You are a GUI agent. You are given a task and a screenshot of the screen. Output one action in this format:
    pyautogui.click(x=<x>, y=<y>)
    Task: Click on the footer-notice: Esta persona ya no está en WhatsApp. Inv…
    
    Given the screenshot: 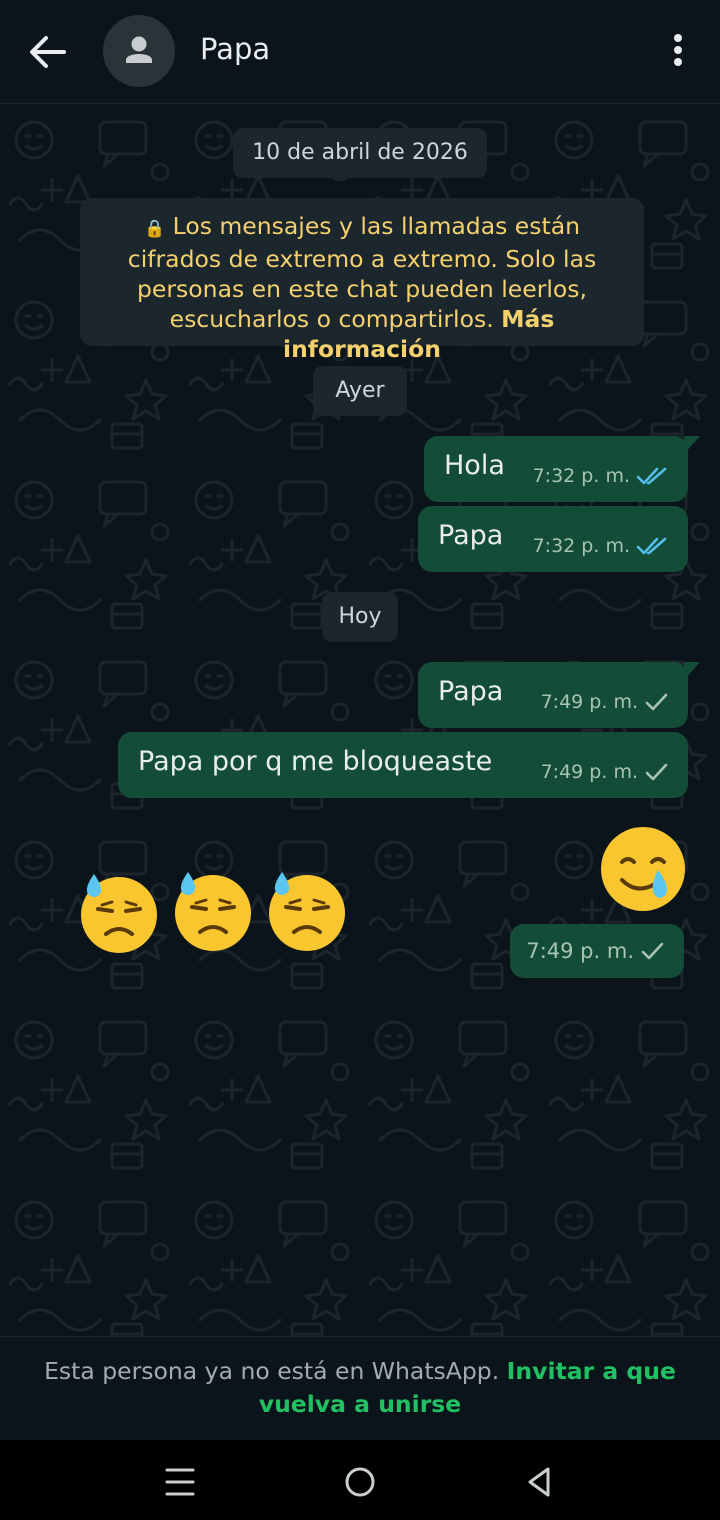 What is the action you would take?
    pyautogui.click(x=360, y=1388)
    